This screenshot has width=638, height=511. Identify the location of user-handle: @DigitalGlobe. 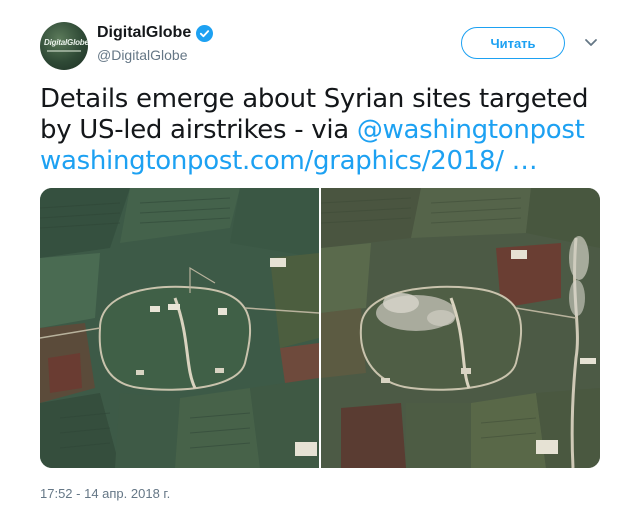
(142, 55).